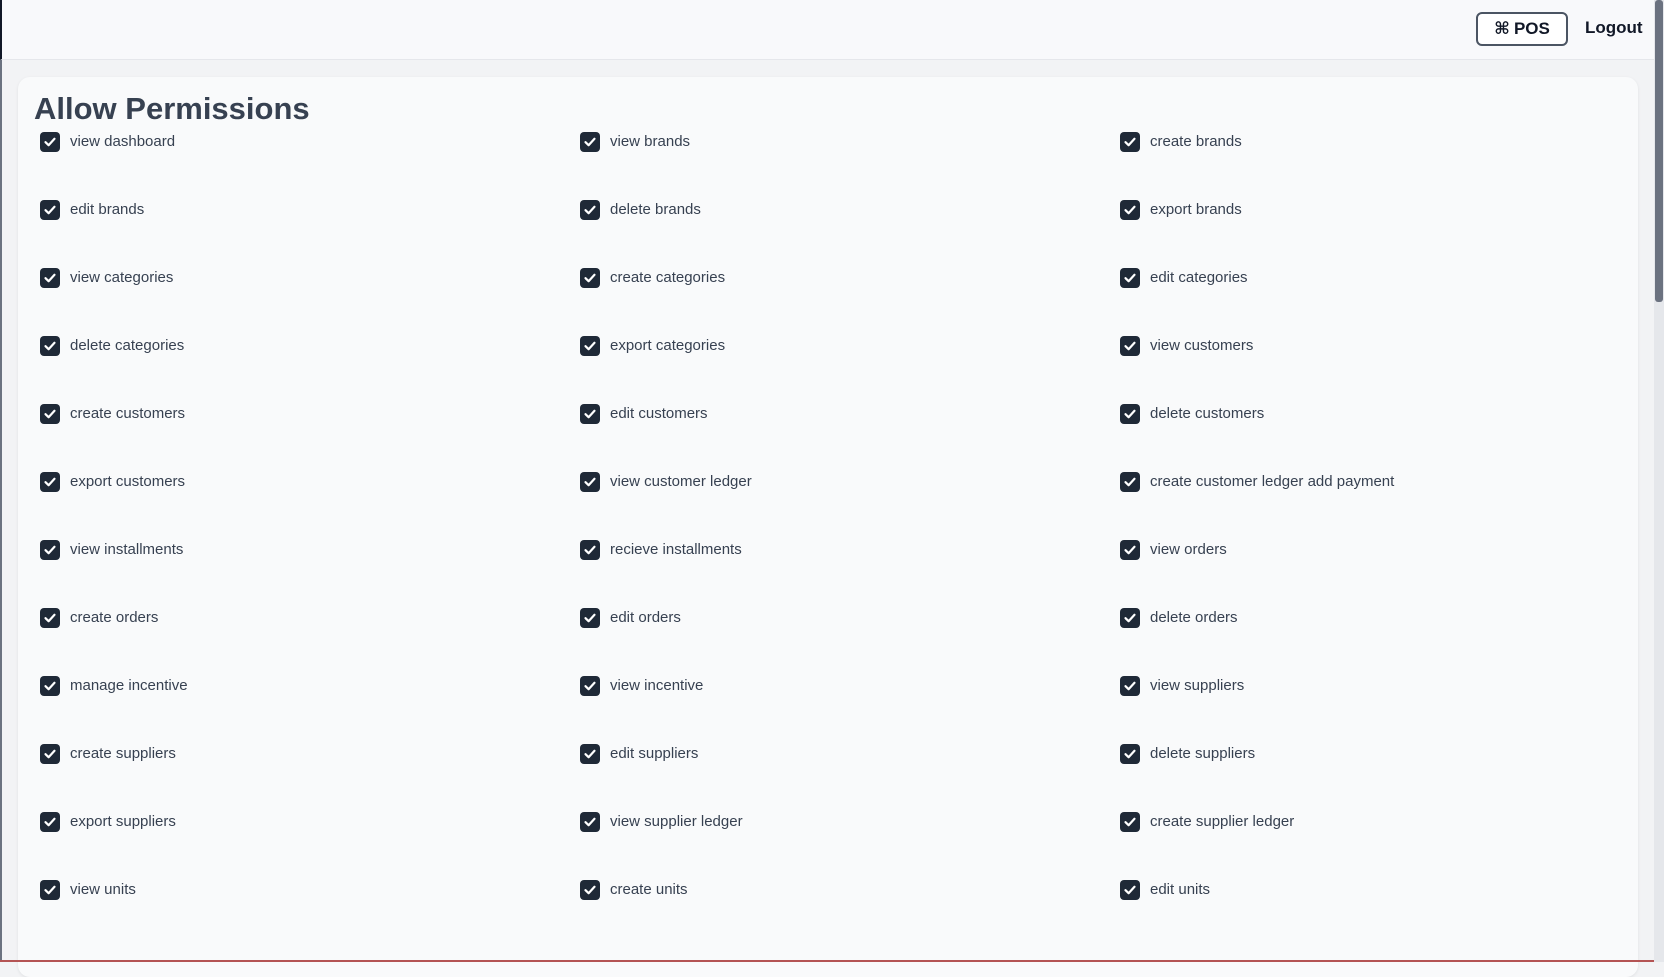 This screenshot has height=977, width=1664. What do you see at coordinates (850, 370) in the screenshot?
I see `permission-item: export categories` at bounding box center [850, 370].